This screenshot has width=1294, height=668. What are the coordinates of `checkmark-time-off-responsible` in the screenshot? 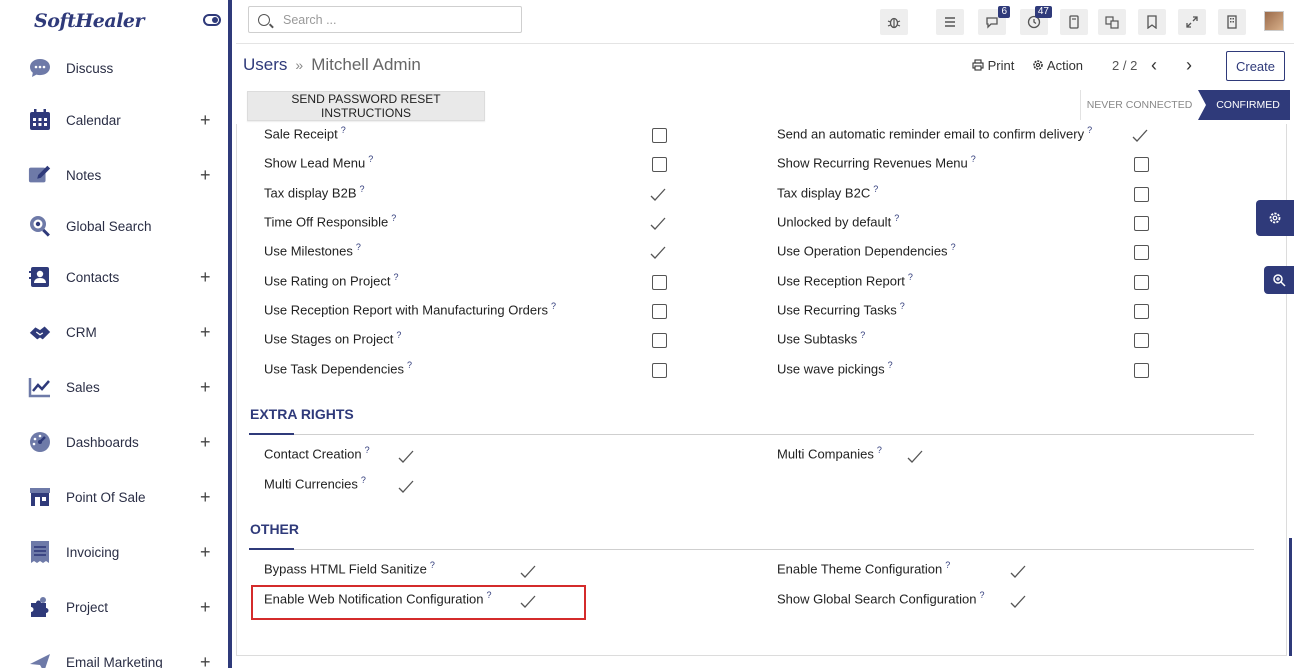 It's located at (658, 224).